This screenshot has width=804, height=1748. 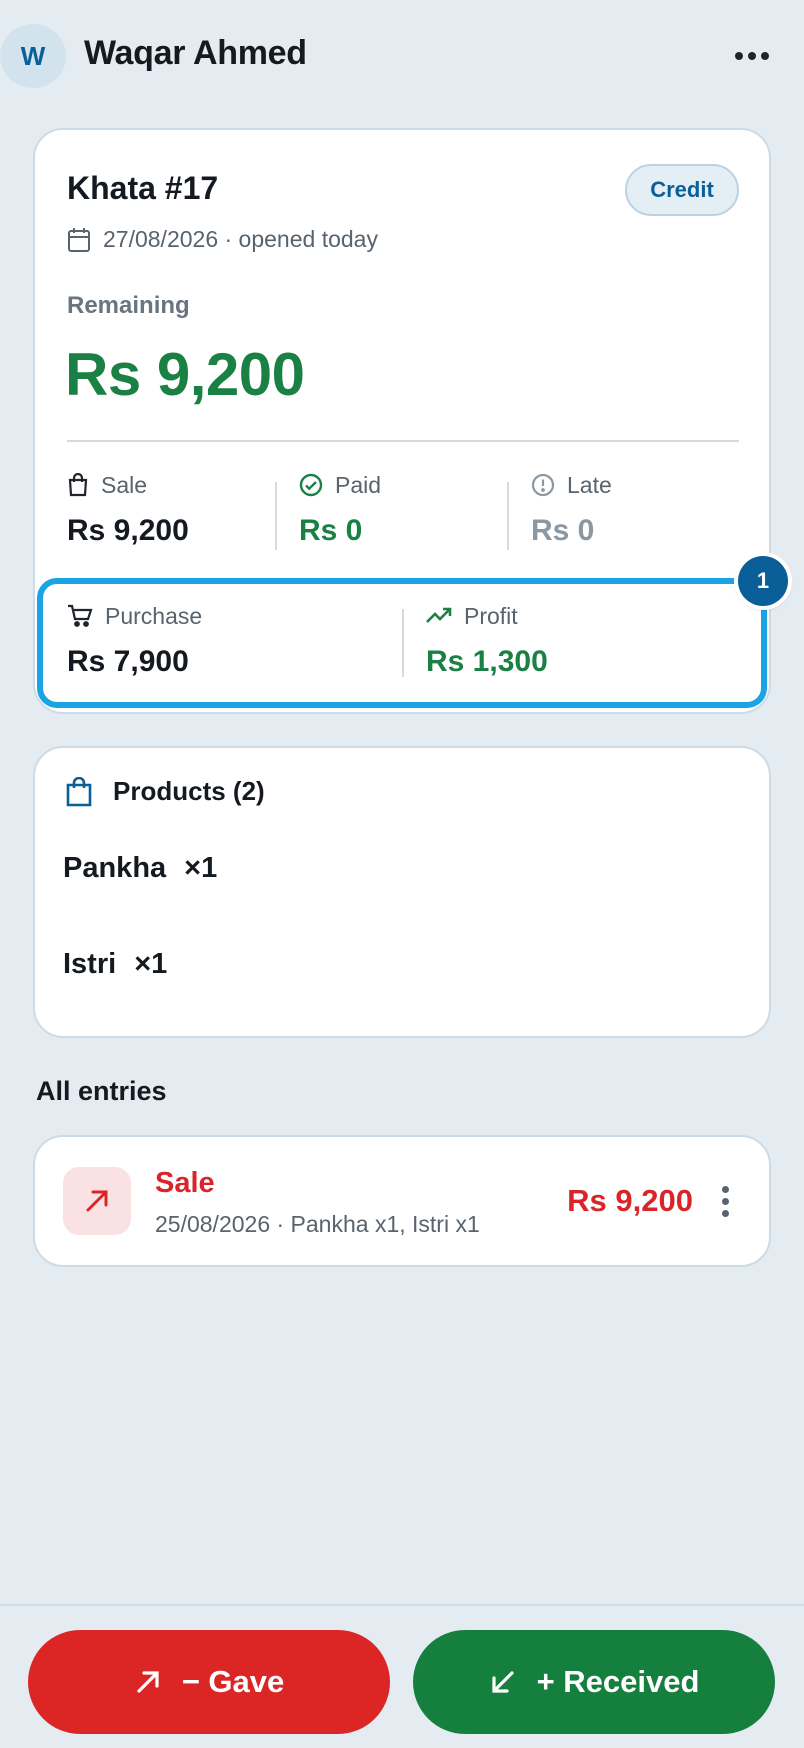 I want to click on late-value: Rs 0, so click(x=563, y=530).